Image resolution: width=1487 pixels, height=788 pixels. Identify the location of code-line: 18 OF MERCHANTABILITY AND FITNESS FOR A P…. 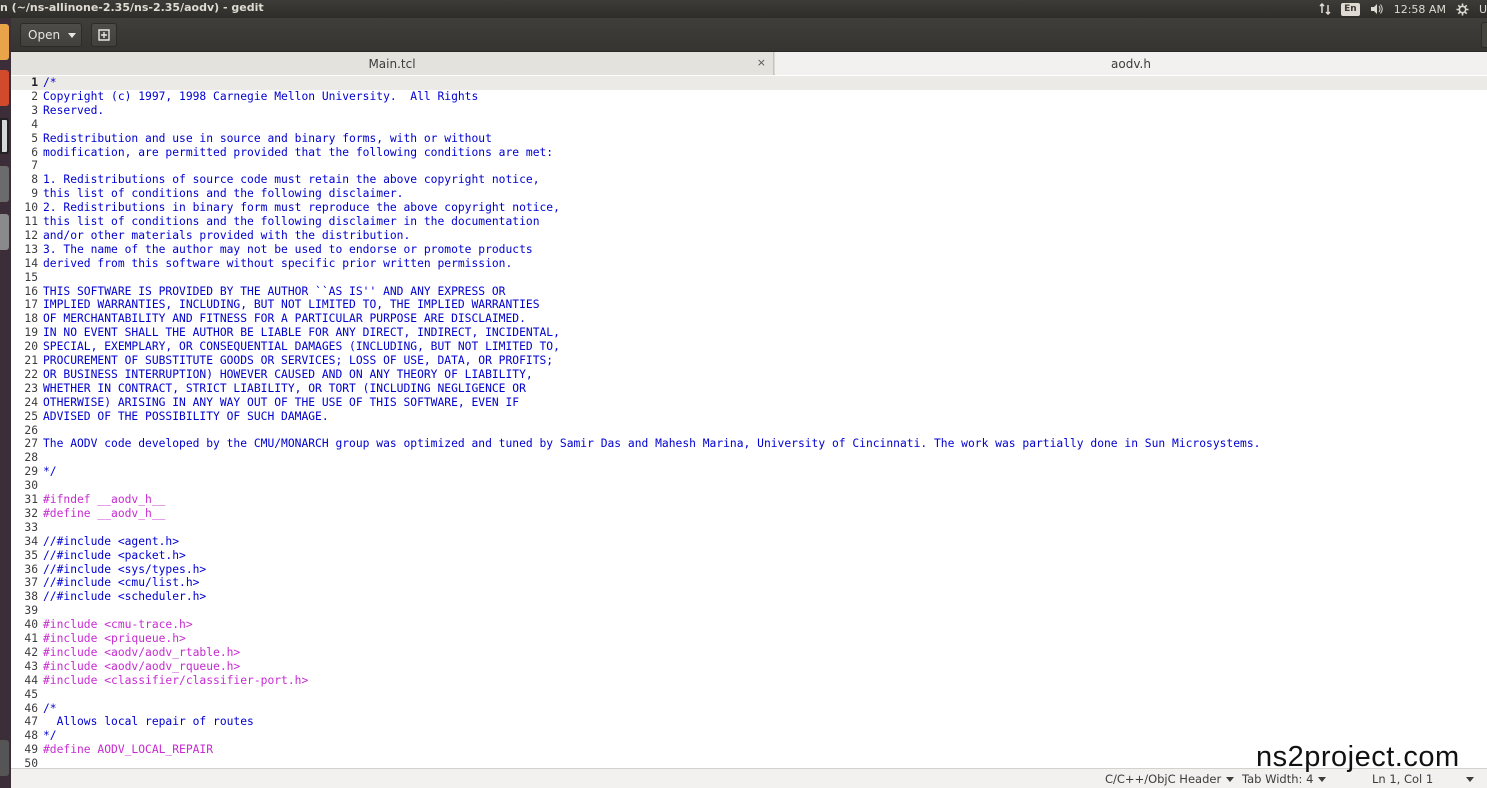
(749, 319).